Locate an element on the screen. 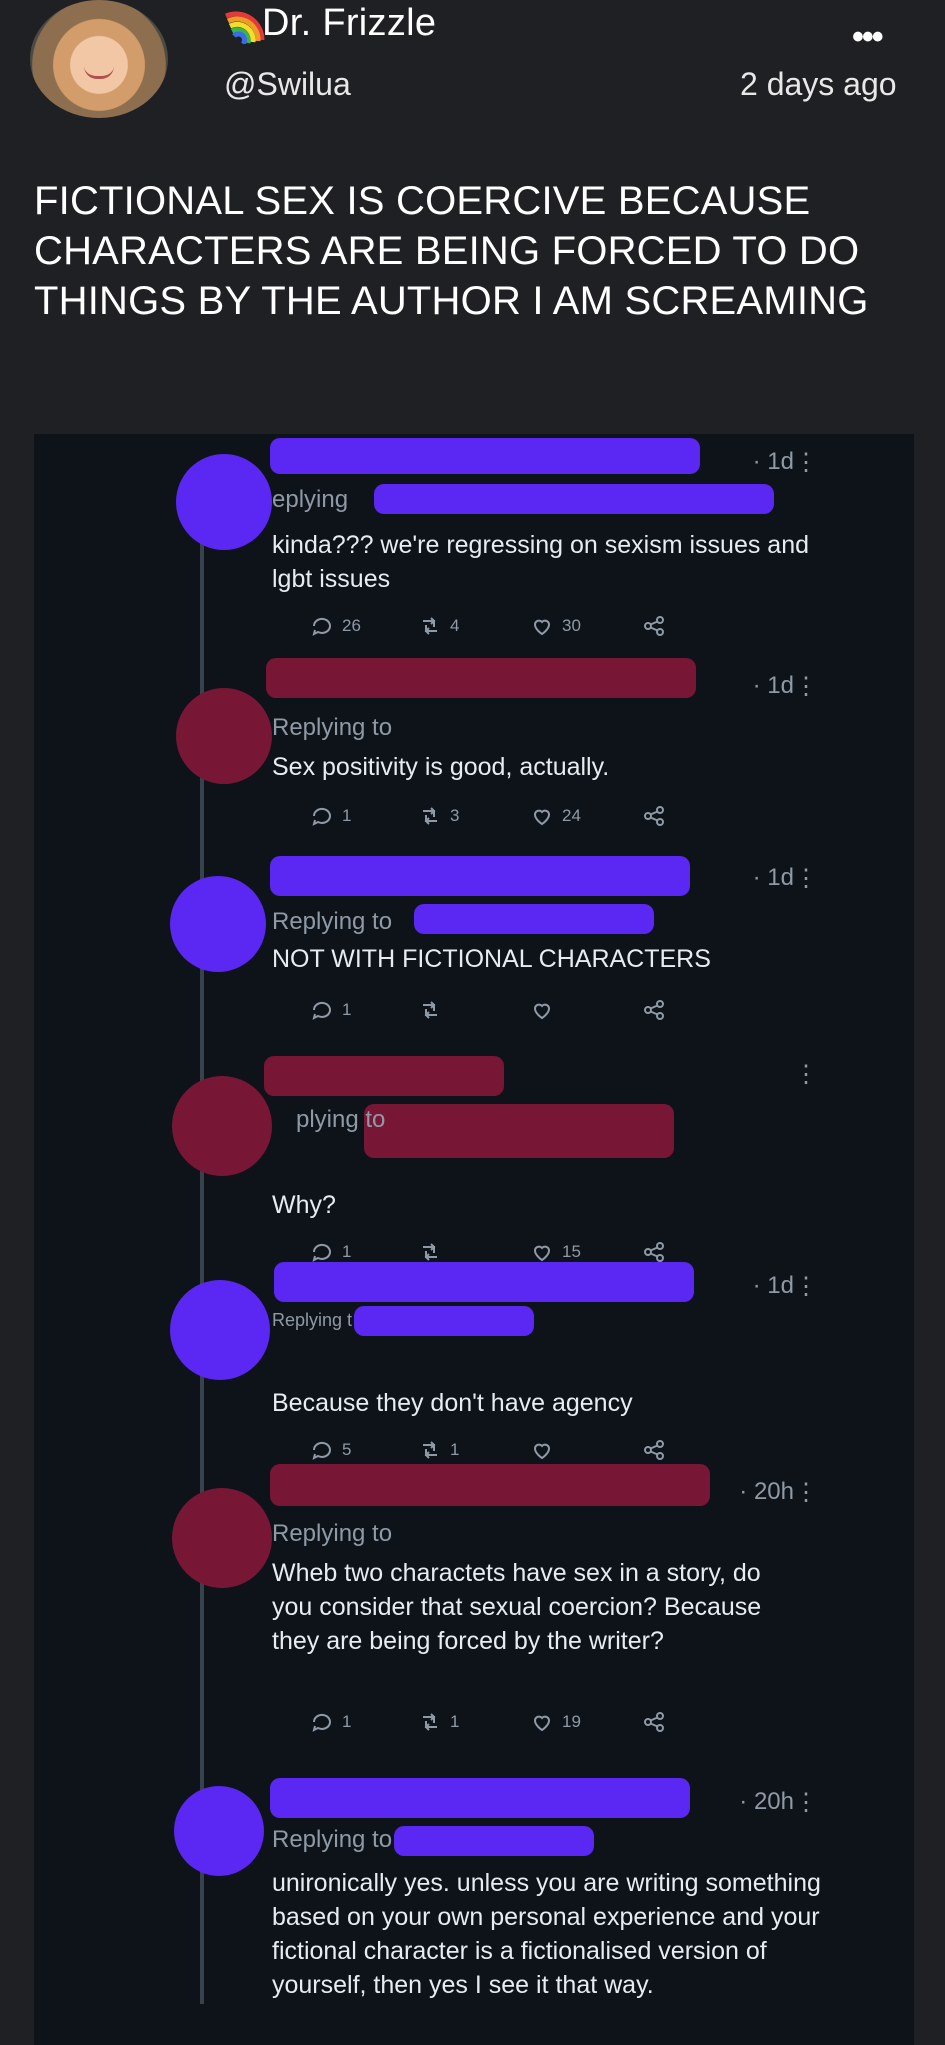 This screenshot has height=2045, width=945. replying-label: Replying t is located at coordinates (312, 1320).